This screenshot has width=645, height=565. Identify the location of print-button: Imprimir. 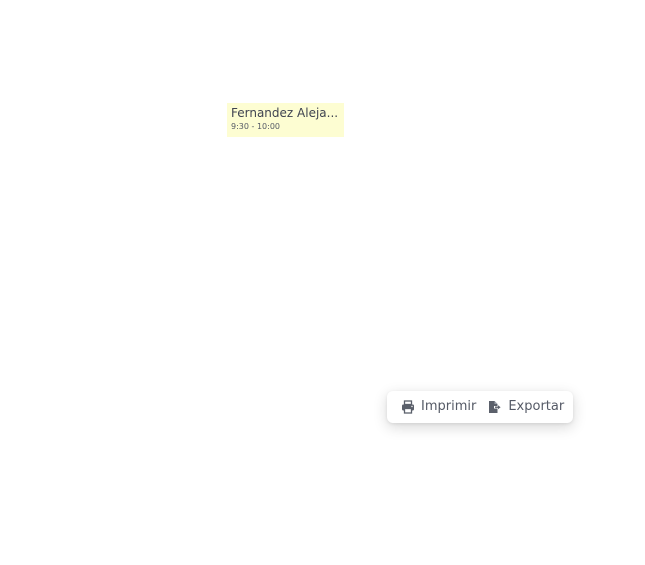
(438, 407).